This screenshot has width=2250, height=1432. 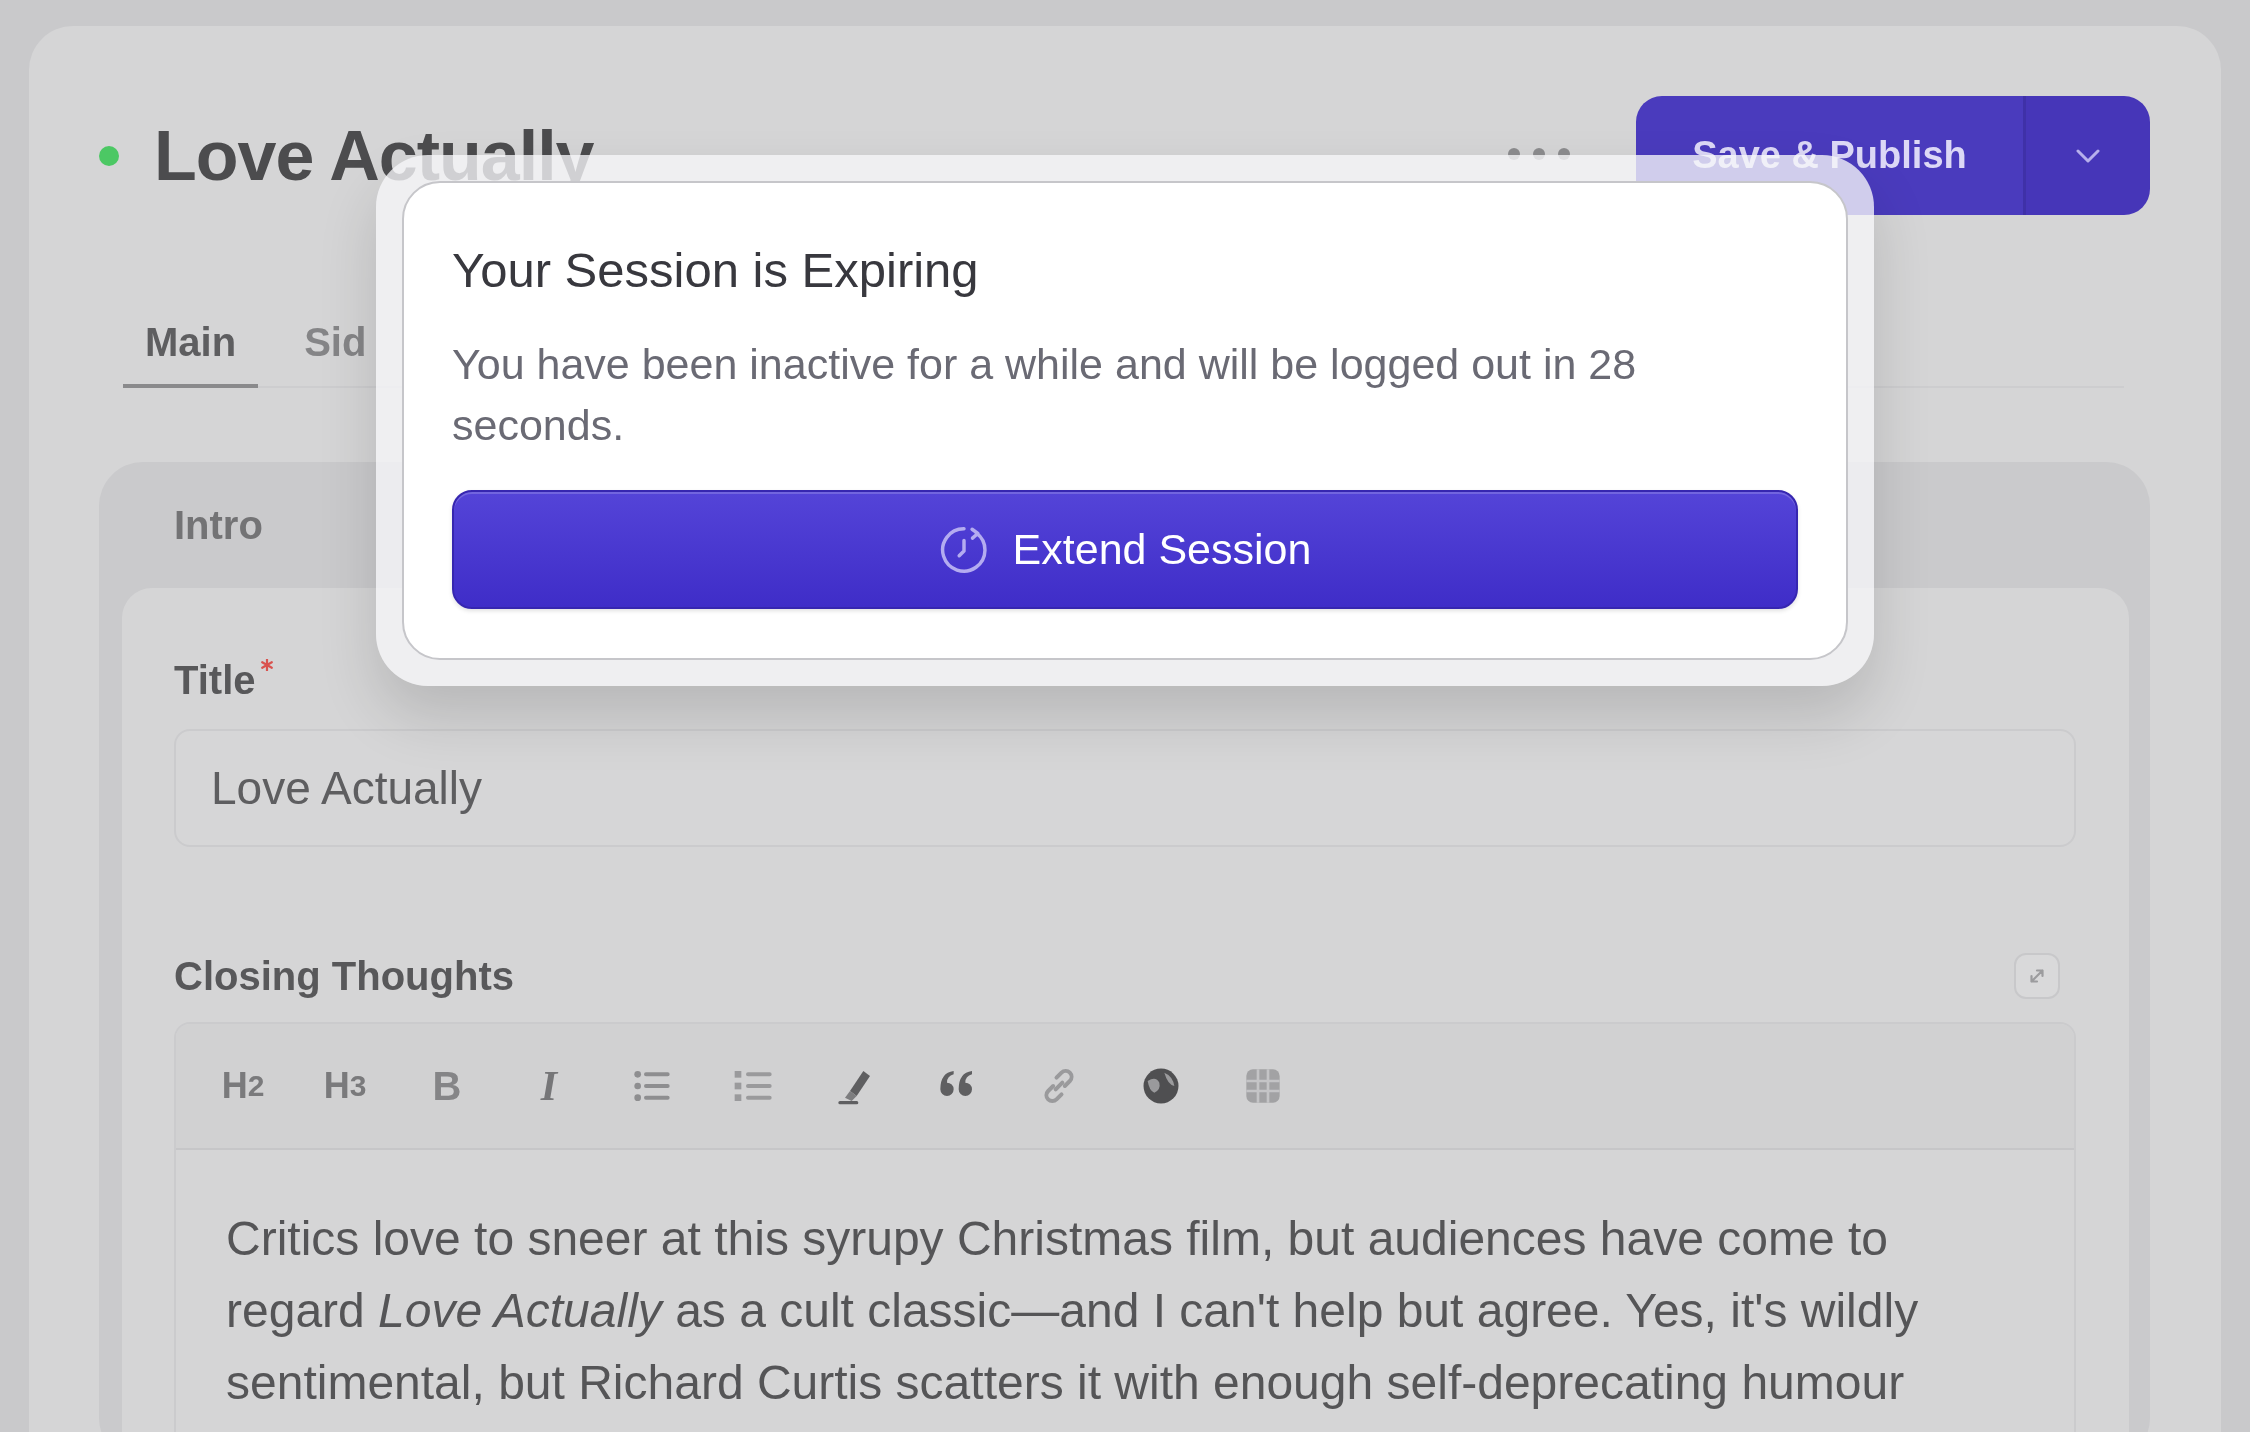 I want to click on dropdown-button, so click(x=2088, y=155).